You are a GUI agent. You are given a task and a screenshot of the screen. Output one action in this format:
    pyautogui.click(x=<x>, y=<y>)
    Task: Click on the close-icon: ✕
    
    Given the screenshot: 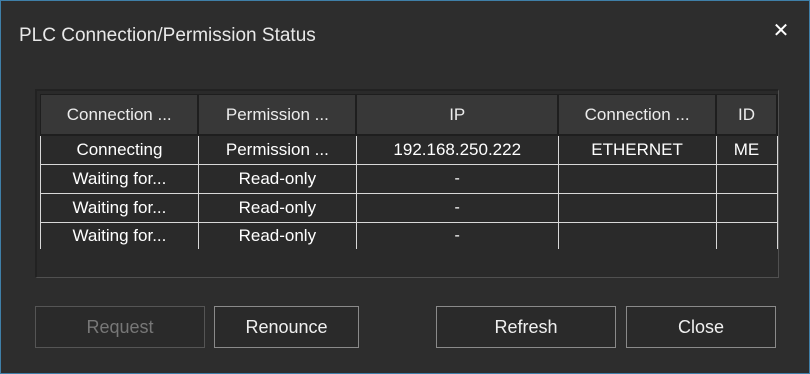 What is the action you would take?
    pyautogui.click(x=781, y=31)
    